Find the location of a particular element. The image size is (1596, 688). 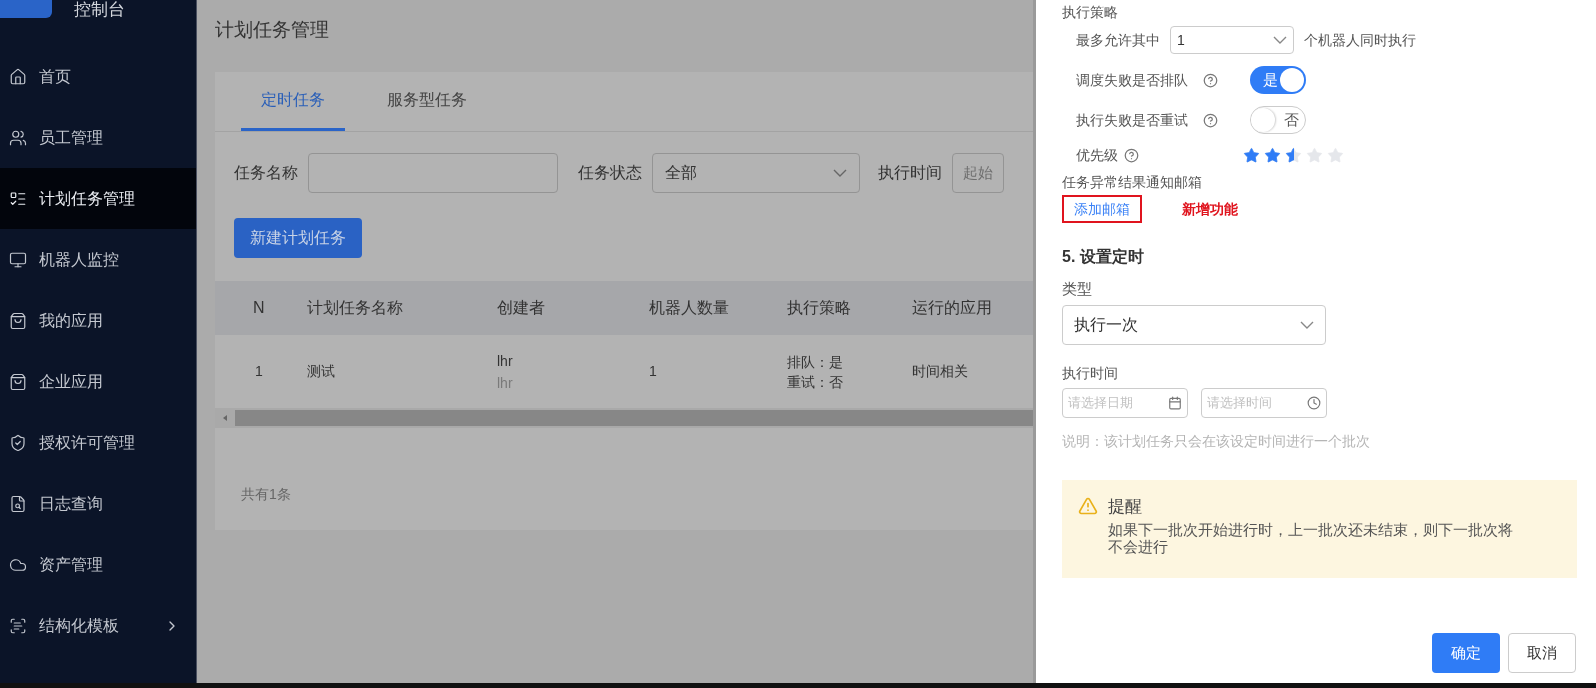

horizontal-scrollbar is located at coordinates (624, 418).